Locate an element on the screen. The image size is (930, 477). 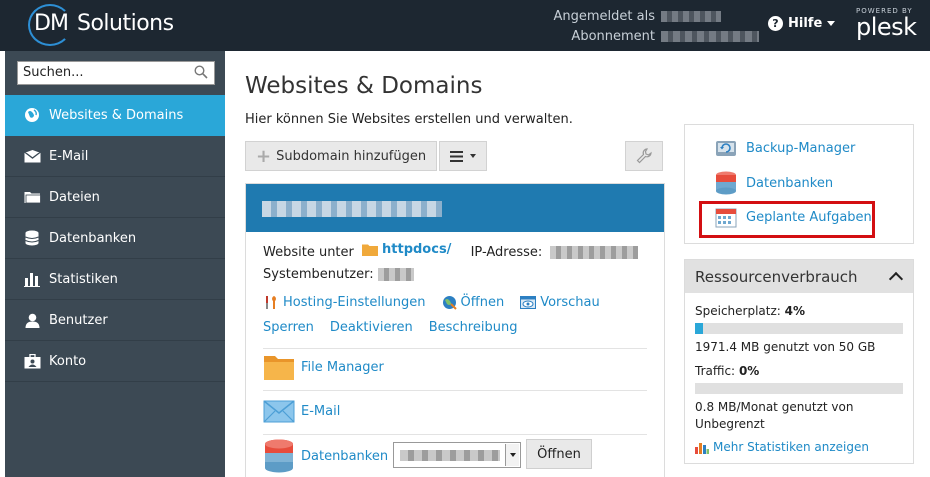
help-menu: ? Hilfe is located at coordinates (802, 23).